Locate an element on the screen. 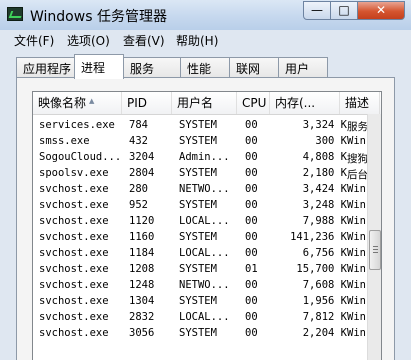  column-description: 描述 is located at coordinates (360, 103).